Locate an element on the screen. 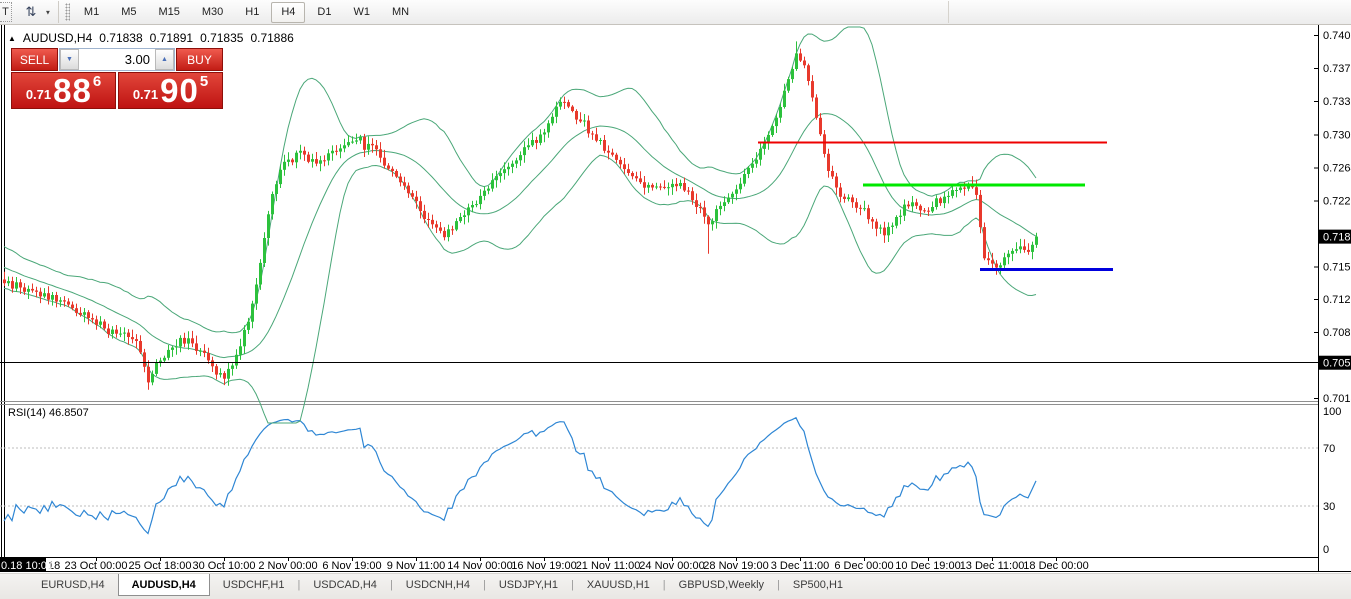 The width and height of the screenshot is (1351, 599). volume-spinner: ▼ 3.00 ▲ is located at coordinates (117, 59).